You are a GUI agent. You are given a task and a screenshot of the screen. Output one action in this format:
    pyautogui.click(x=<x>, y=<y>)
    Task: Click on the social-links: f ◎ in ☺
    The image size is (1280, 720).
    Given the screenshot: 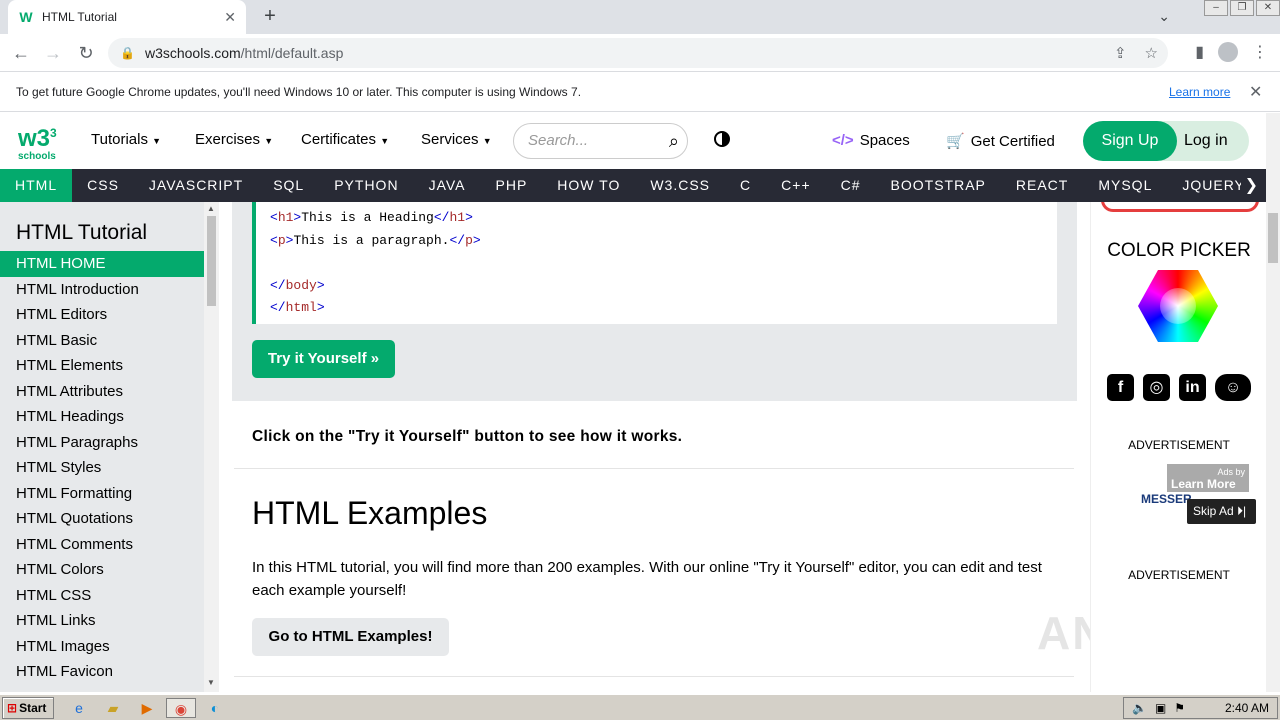 What is the action you would take?
    pyautogui.click(x=1179, y=387)
    